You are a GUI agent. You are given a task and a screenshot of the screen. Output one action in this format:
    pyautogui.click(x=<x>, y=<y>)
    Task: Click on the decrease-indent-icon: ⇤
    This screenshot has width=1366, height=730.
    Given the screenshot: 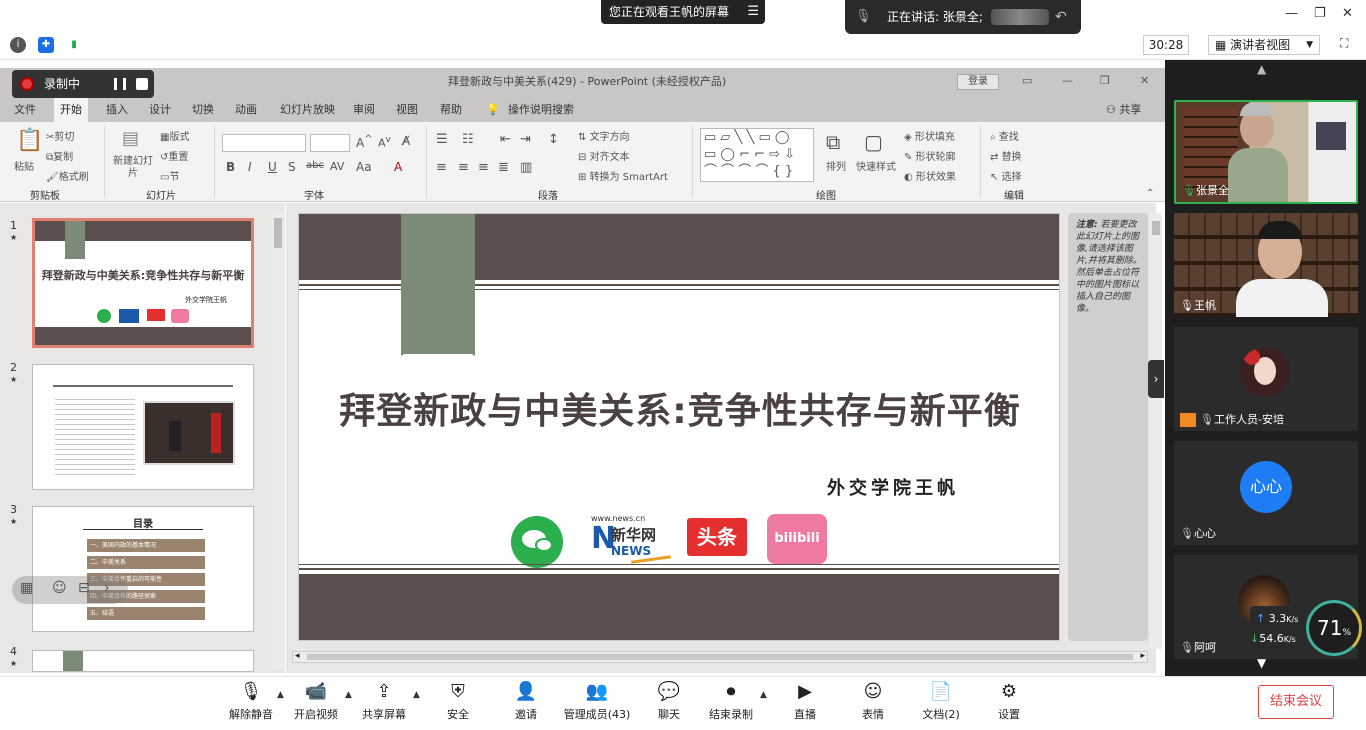 What is the action you would take?
    pyautogui.click(x=505, y=139)
    